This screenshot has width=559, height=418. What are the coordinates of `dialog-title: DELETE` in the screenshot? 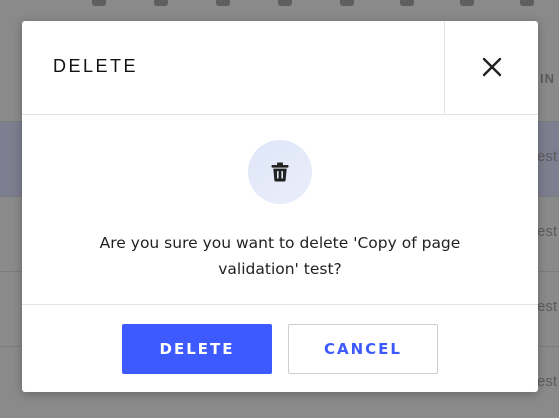 It's located at (96, 66).